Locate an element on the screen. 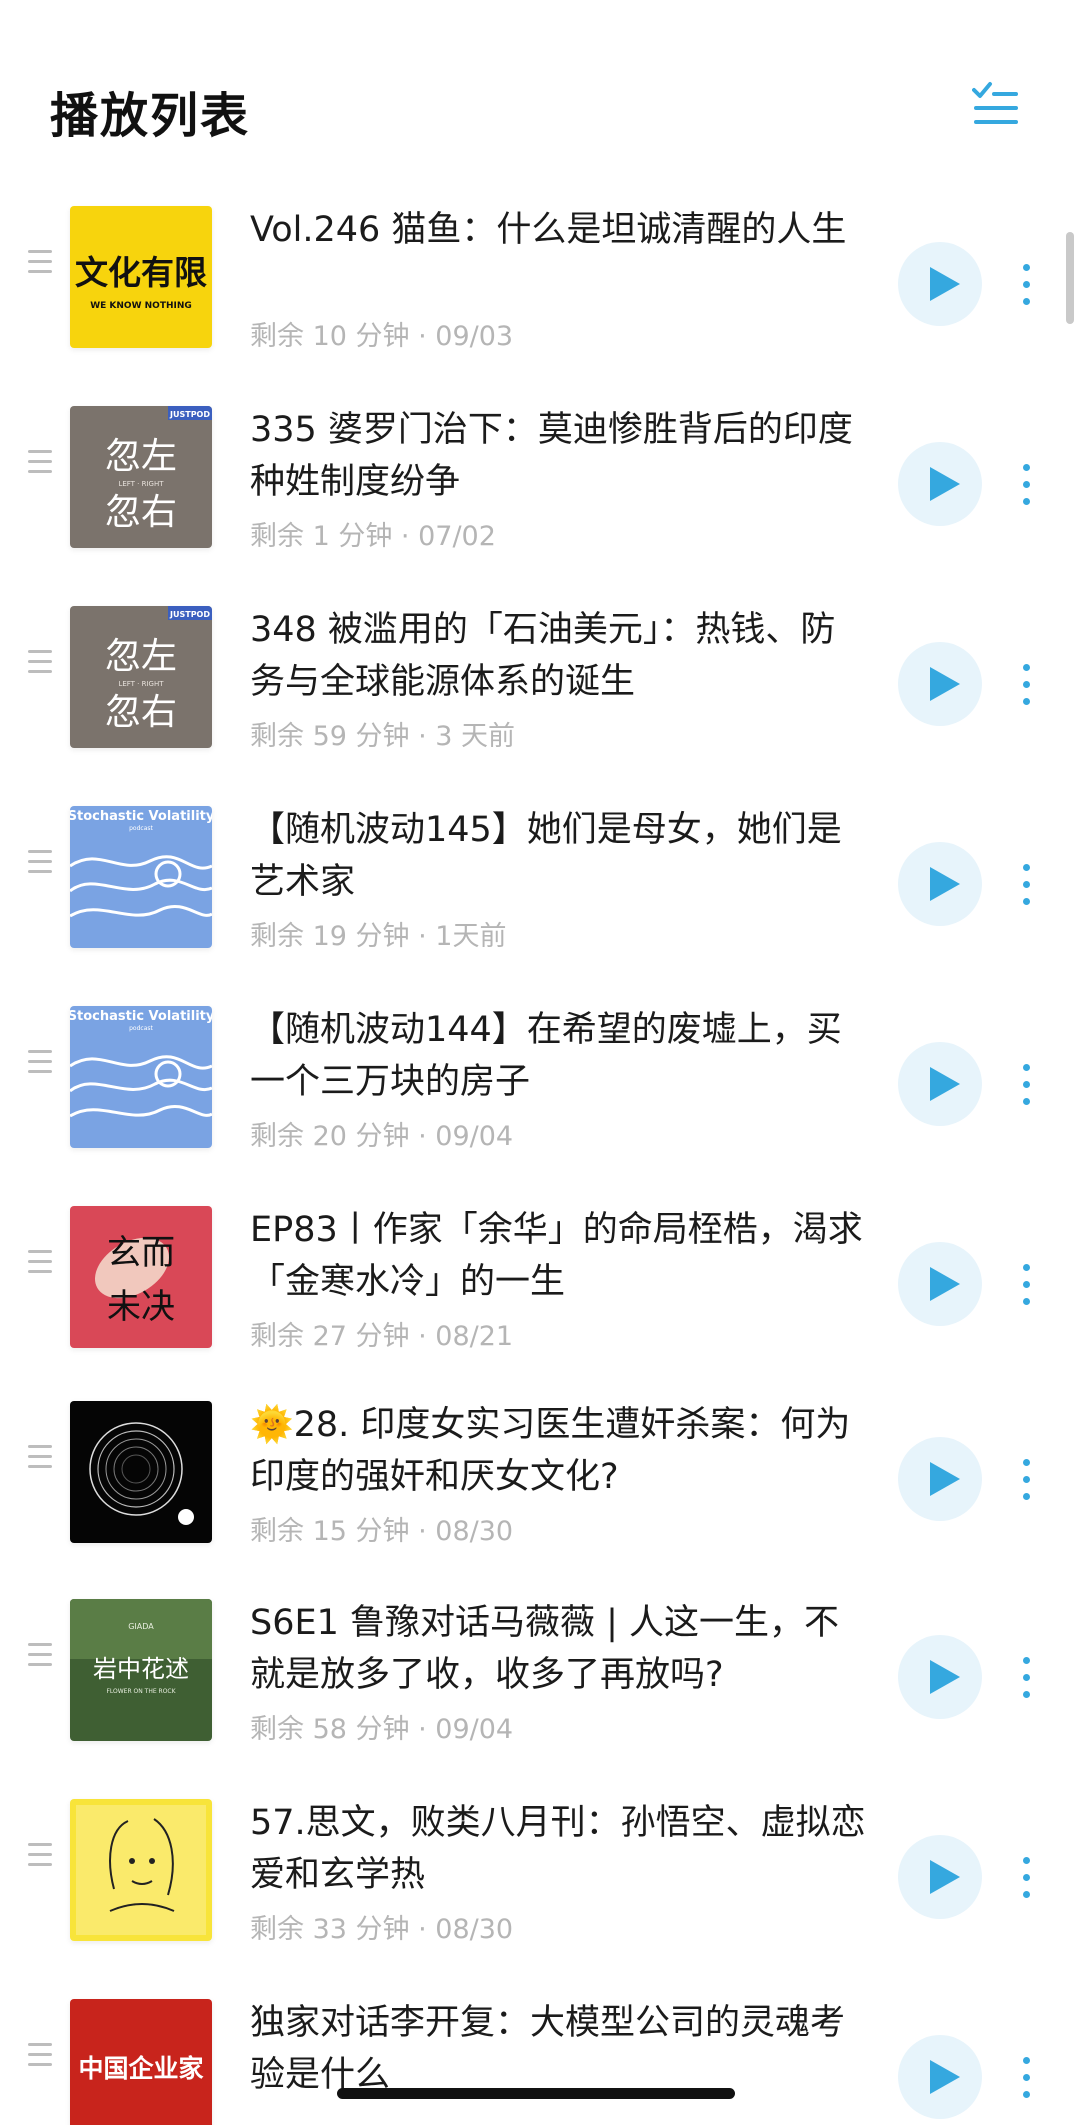 The width and height of the screenshot is (1080, 2125). header: 播放列表 is located at coordinates (540, 80).